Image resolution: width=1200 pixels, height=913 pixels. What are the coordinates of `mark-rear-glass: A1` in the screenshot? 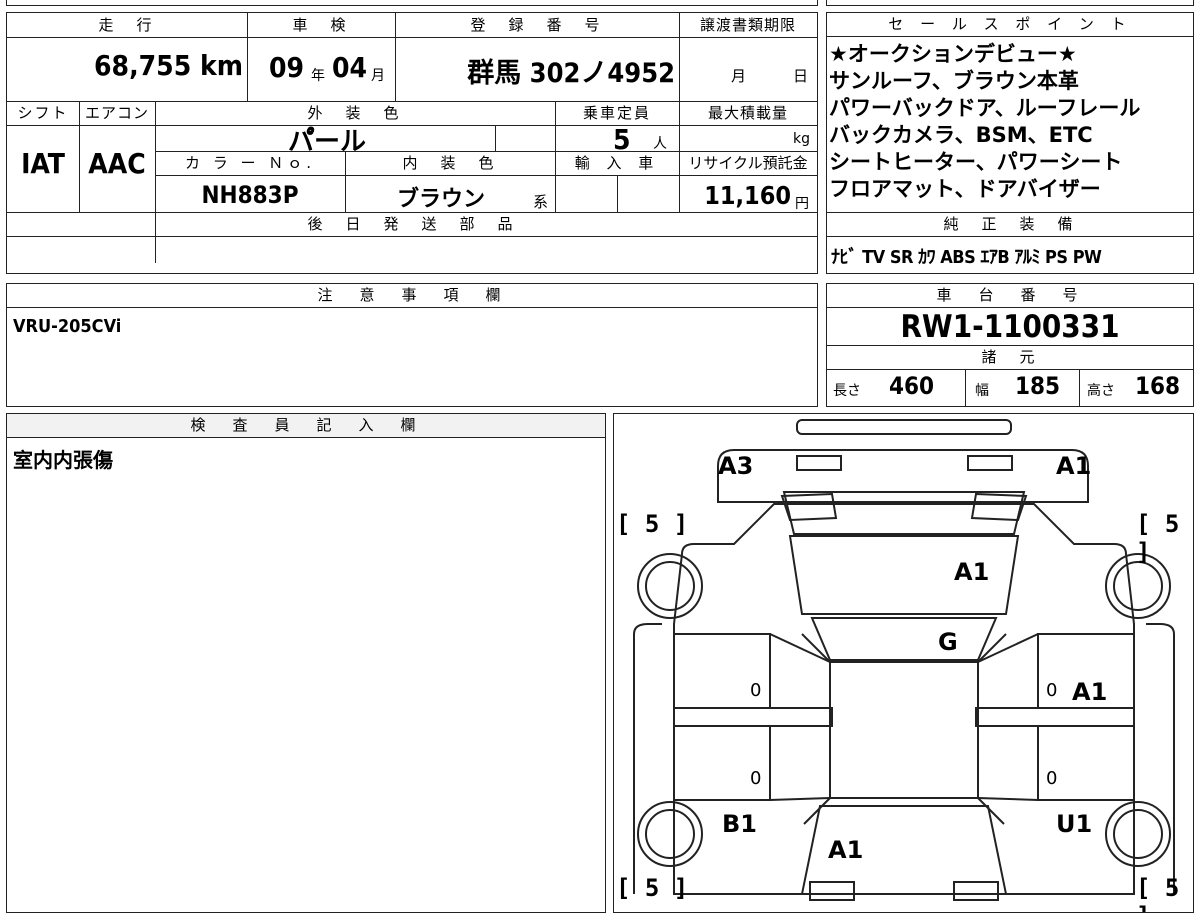 It's located at (972, 572).